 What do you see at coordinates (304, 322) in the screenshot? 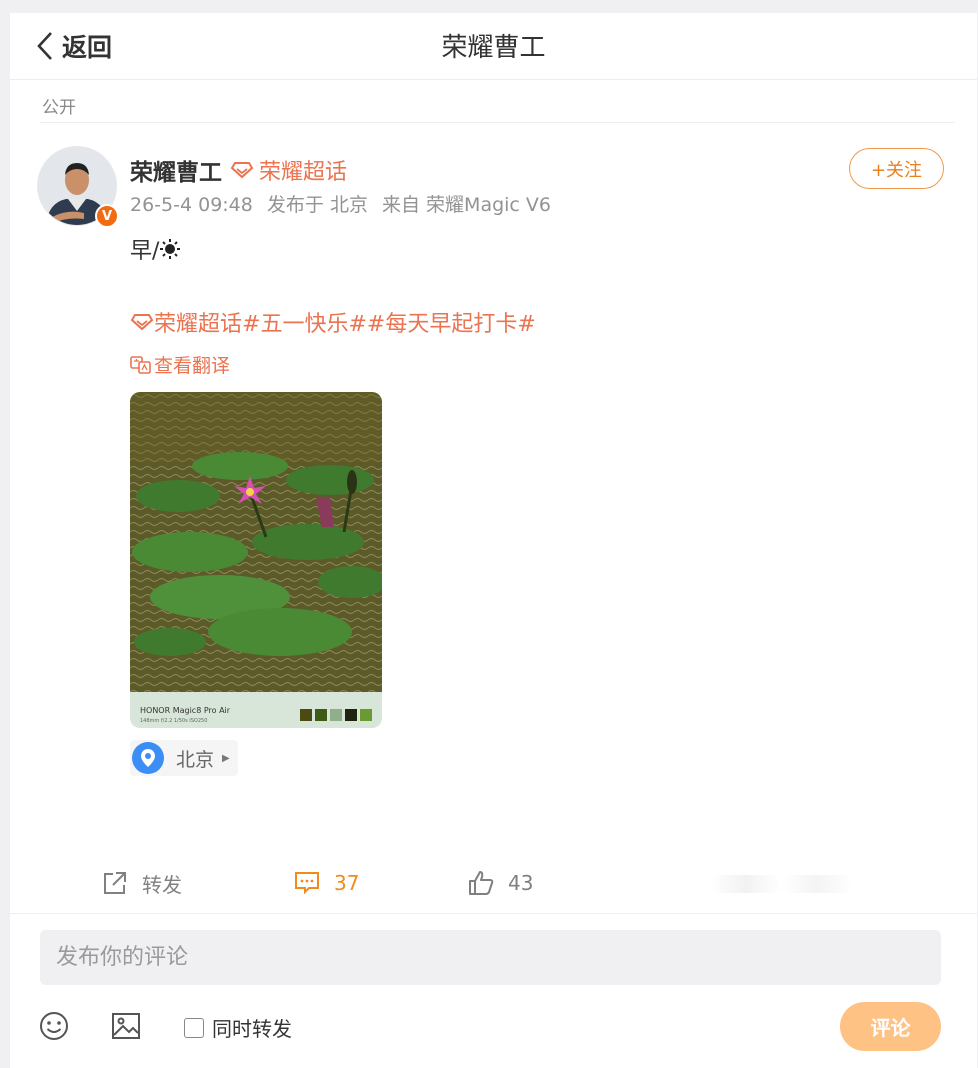
I see `tag-labor-day: #五一快乐#` at bounding box center [304, 322].